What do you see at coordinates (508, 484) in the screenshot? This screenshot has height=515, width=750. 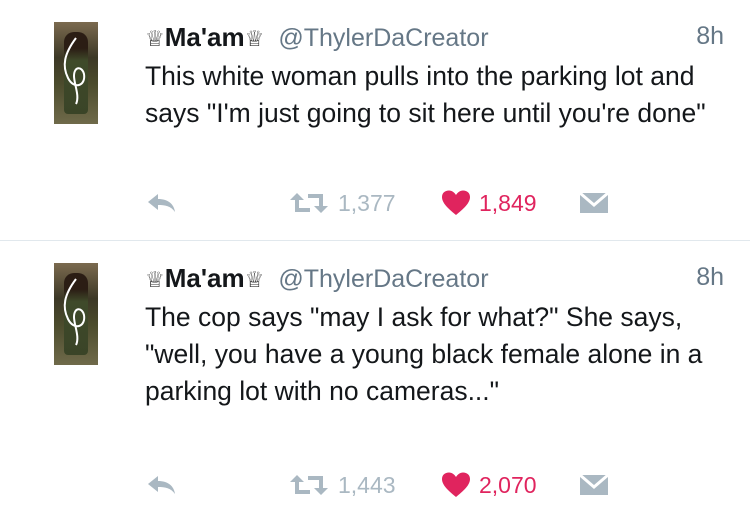 I see `like-count: 2,070` at bounding box center [508, 484].